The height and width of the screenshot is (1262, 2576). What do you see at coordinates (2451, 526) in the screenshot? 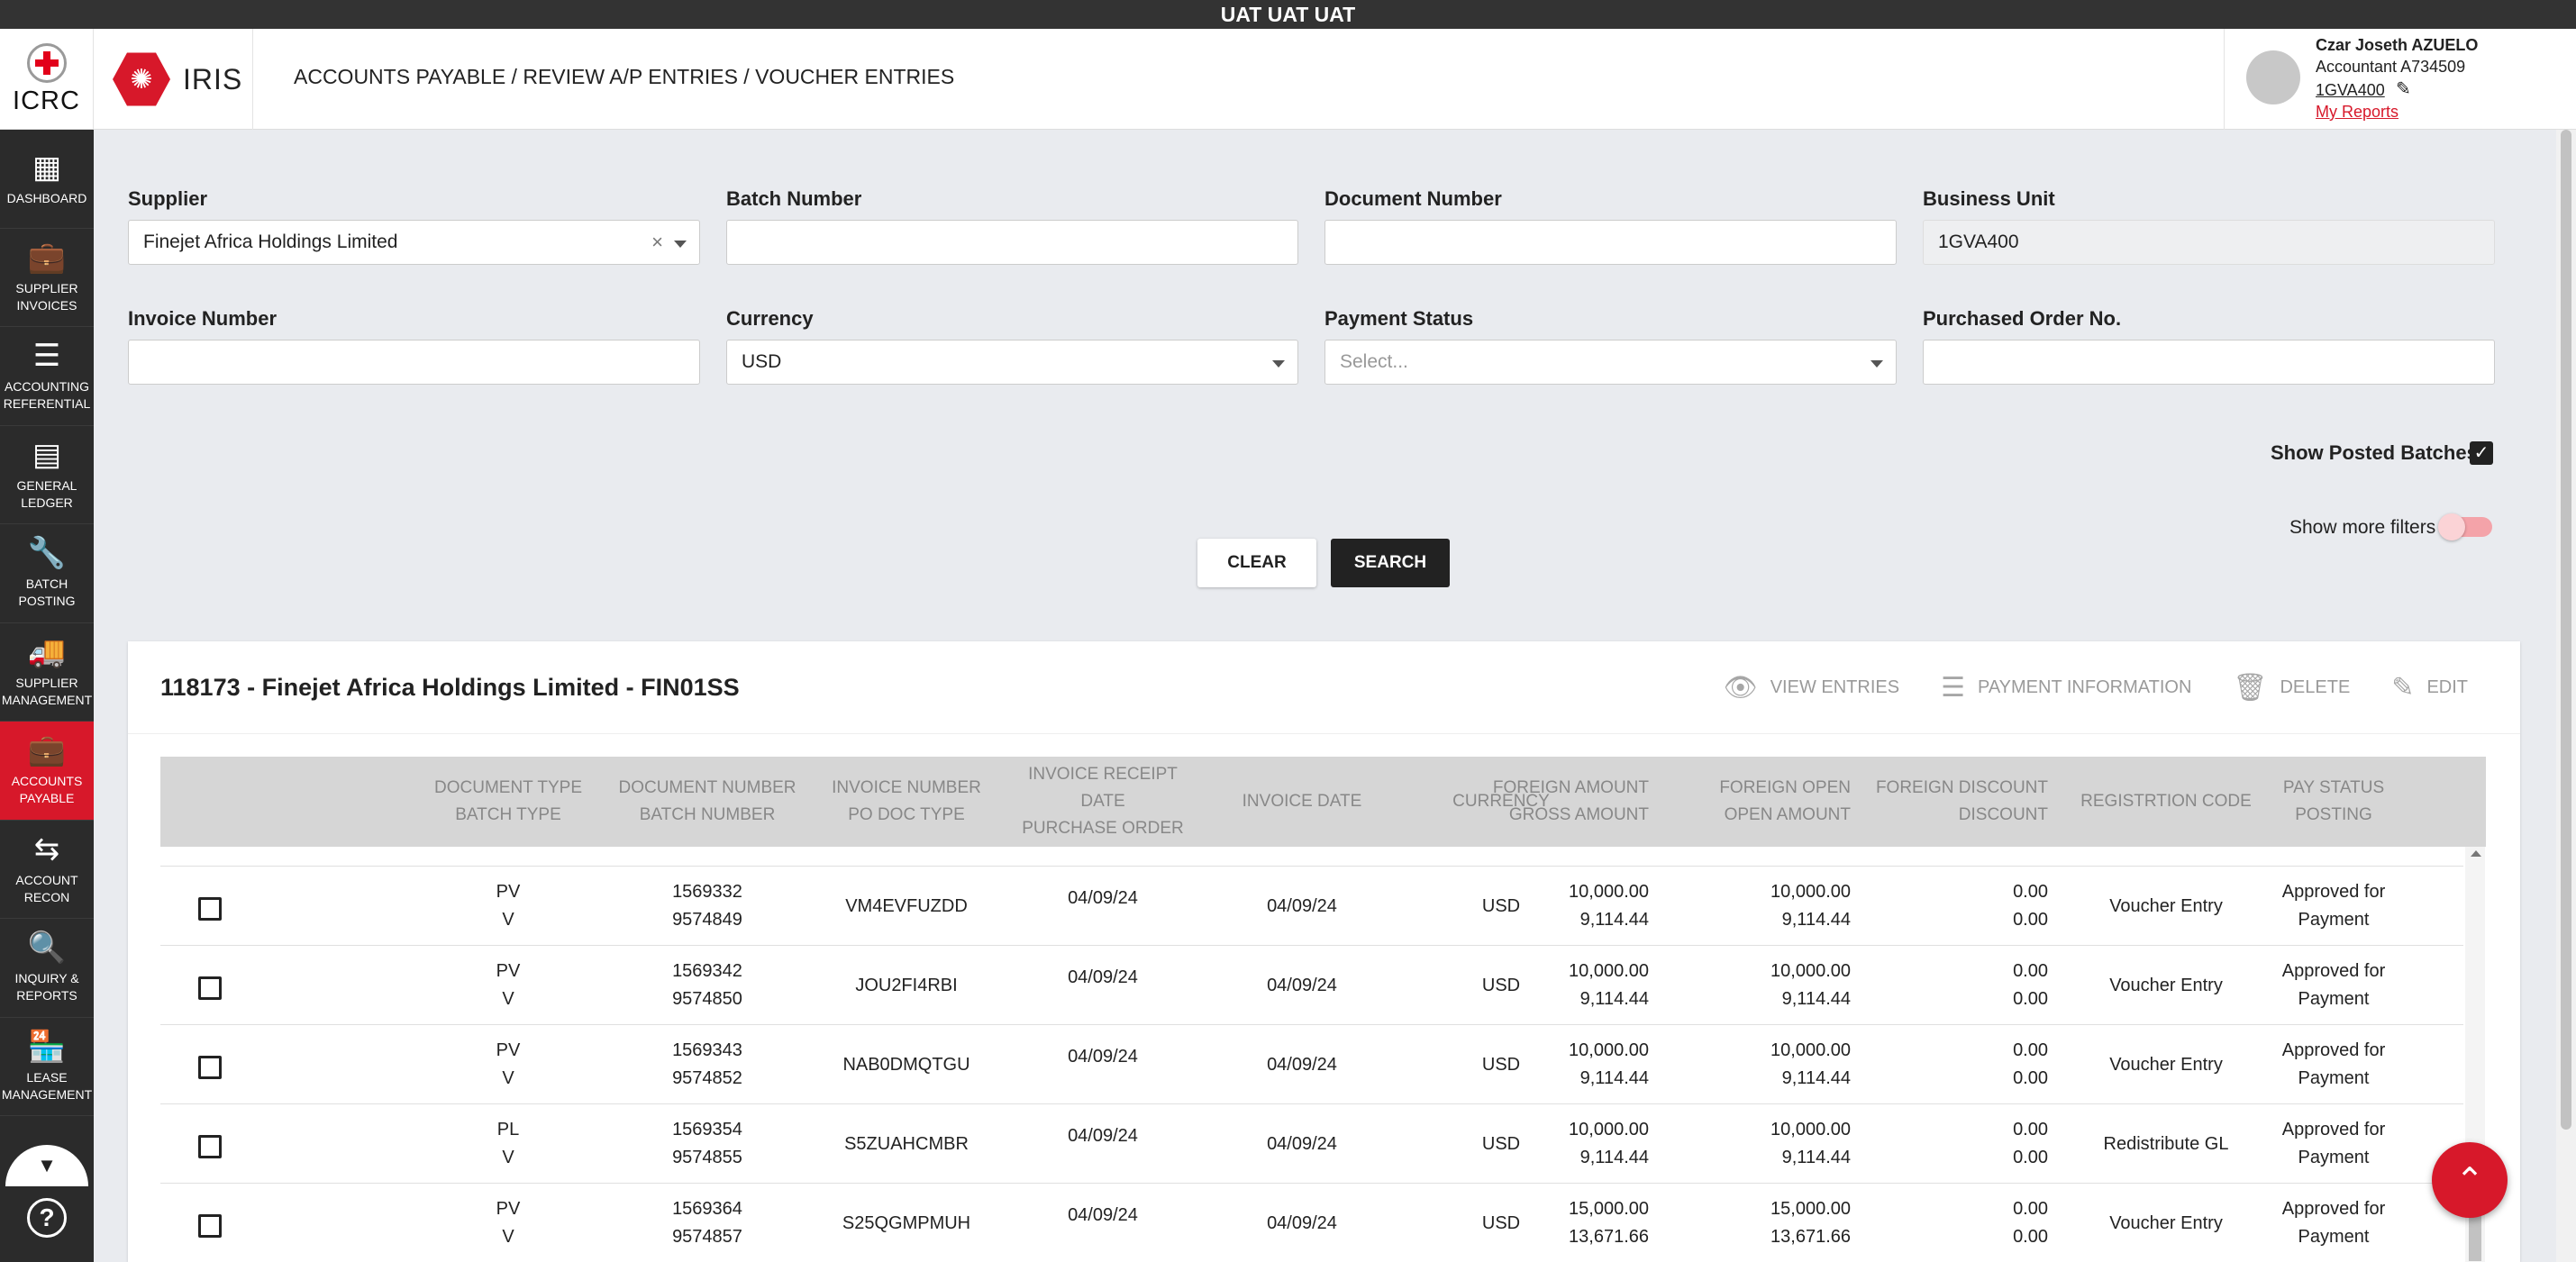
I see `toggle-knob` at bounding box center [2451, 526].